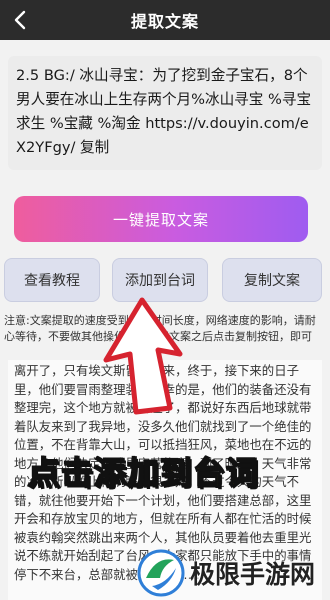 The height and width of the screenshot is (600, 330). Describe the element at coordinates (161, 219) in the screenshot. I see `extract-button: 一键提取文案` at that location.